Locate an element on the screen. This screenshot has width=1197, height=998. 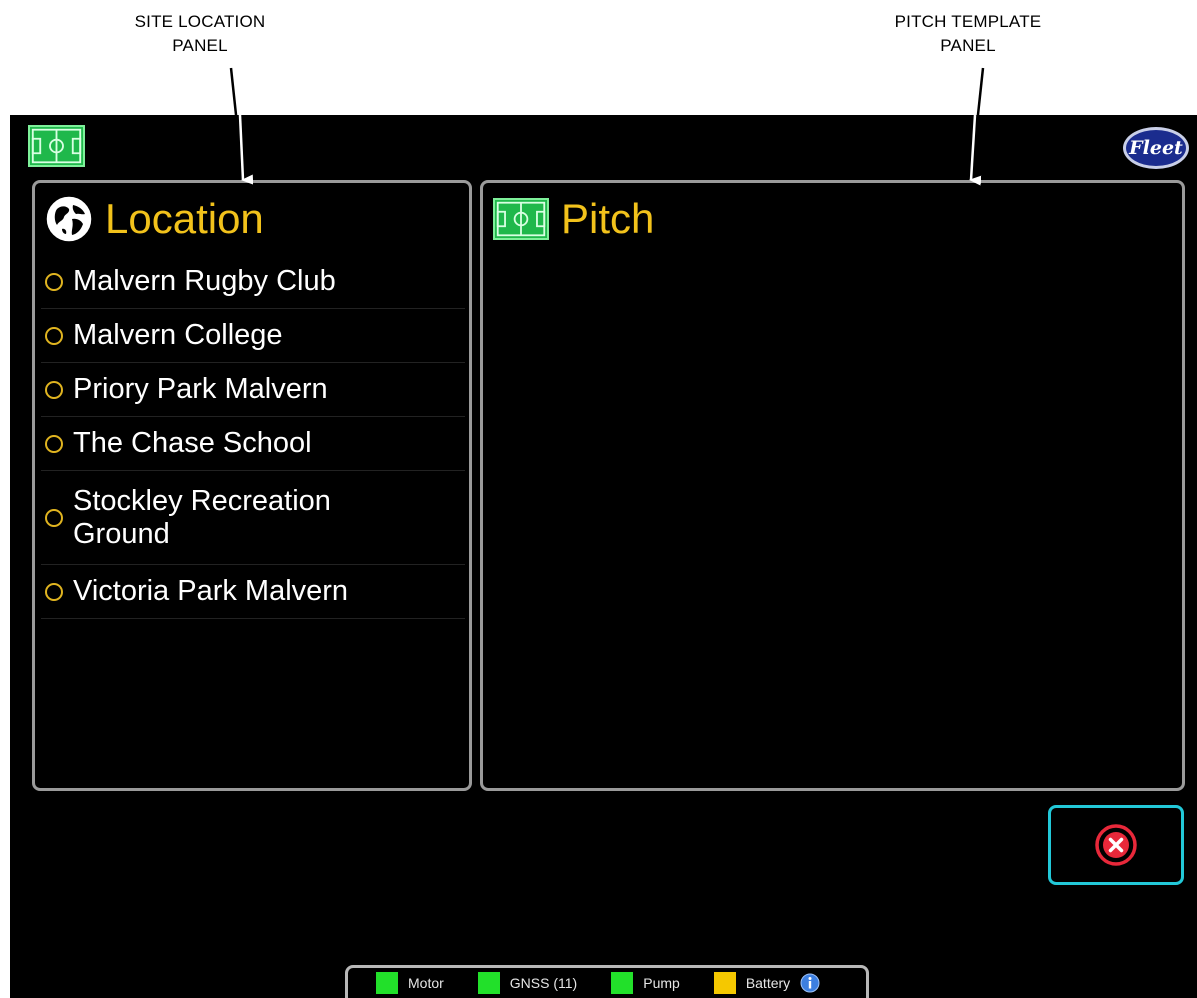
location-label: Malvern College is located at coordinates (178, 335).